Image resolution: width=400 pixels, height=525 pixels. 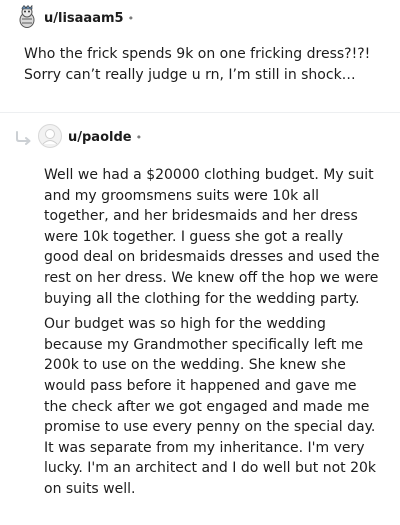 What do you see at coordinates (23, 138) in the screenshot?
I see `reply-arrow-icon` at bounding box center [23, 138].